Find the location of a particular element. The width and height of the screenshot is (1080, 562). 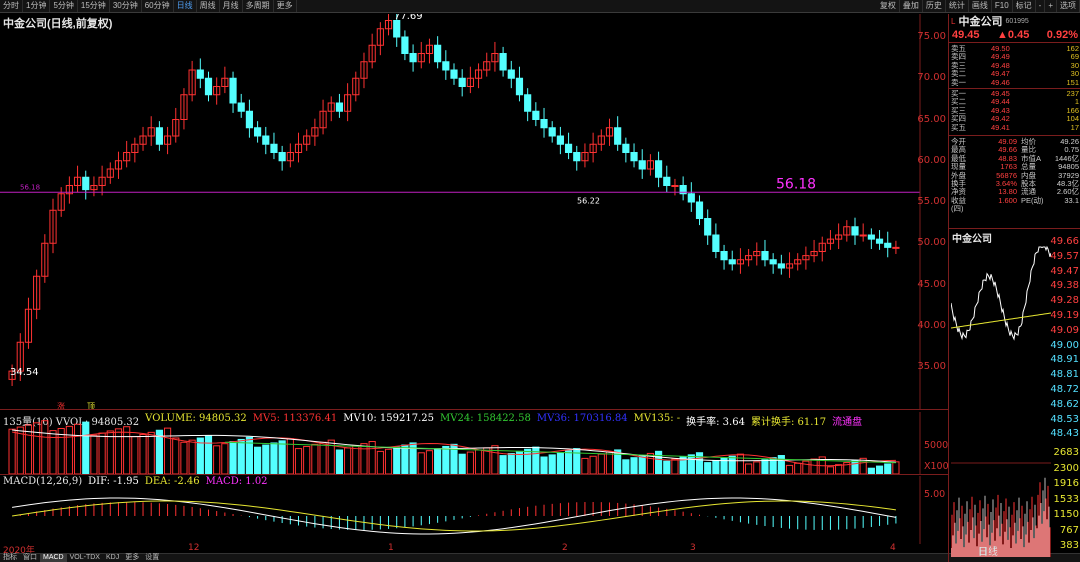

toolbar-actions: 复权 叠加 历史 统计 画线 F10 标记 - + 选项 is located at coordinates (978, 6).